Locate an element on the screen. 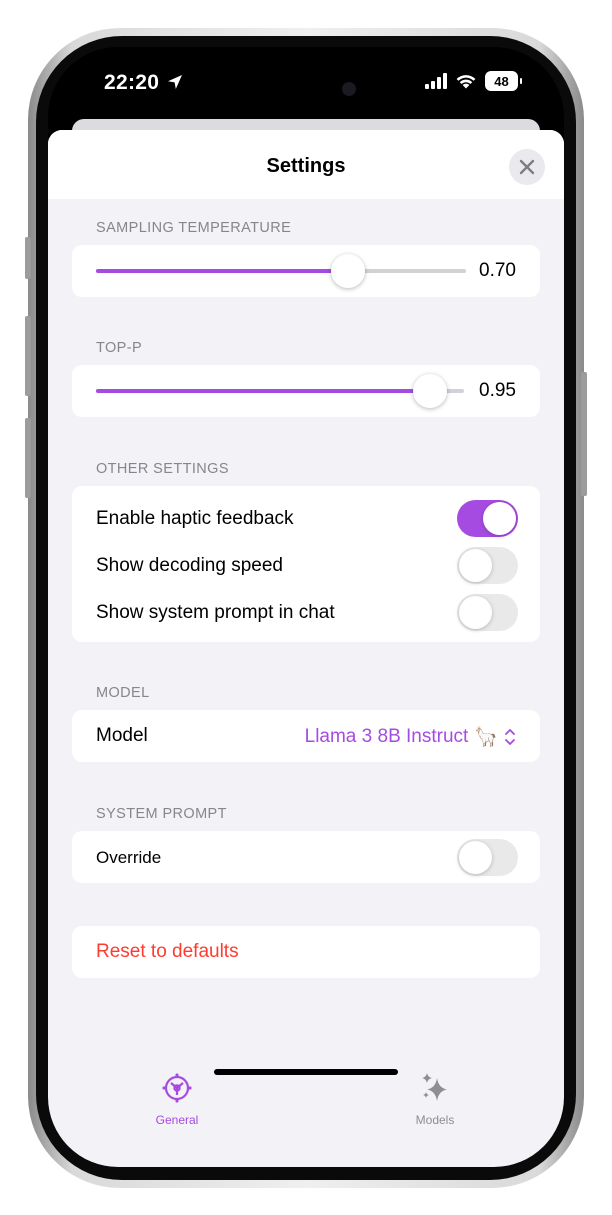 This screenshot has width=612, height=1215. system-prompt-header: SYSTEM PROMPT is located at coordinates (161, 814).